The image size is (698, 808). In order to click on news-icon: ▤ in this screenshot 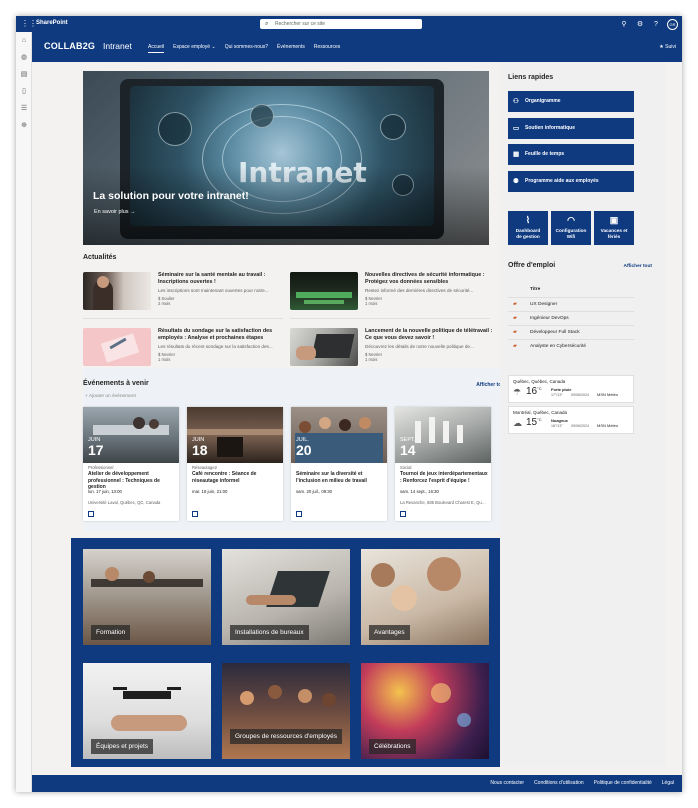, I will do `click(24, 74)`.